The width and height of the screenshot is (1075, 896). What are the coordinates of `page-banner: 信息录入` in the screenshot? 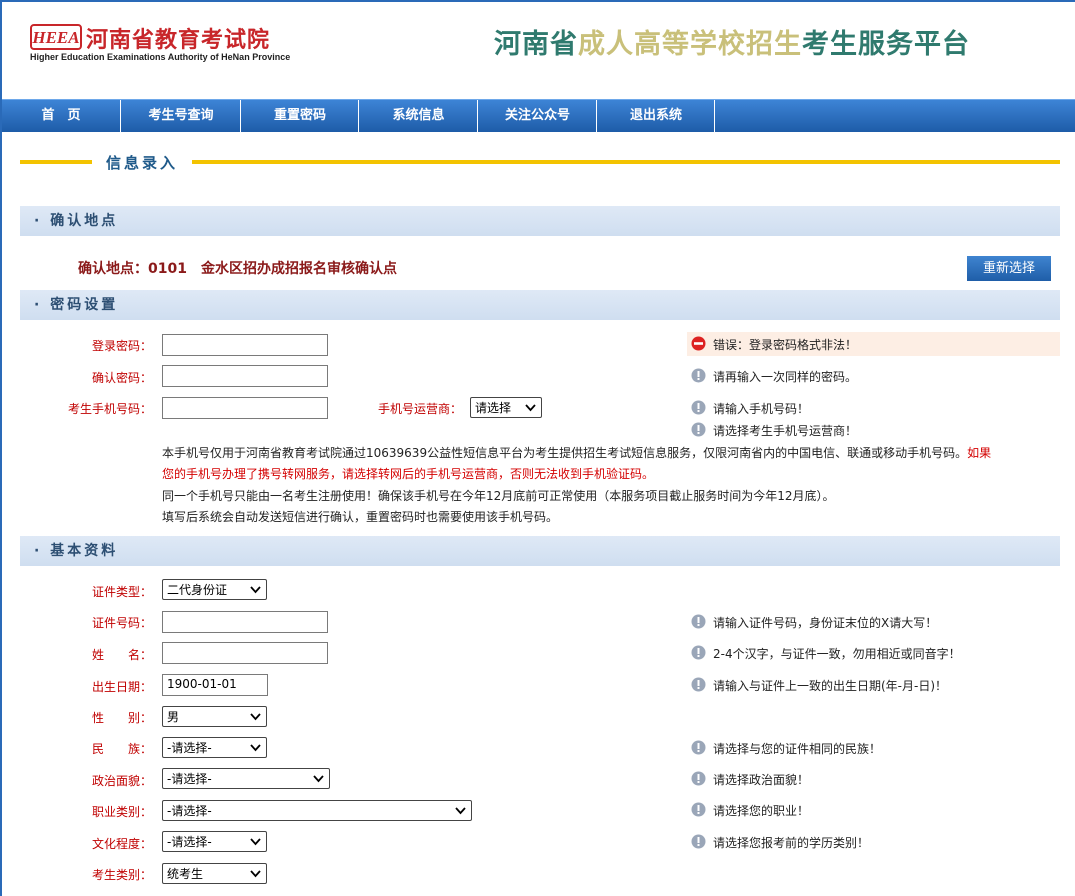 It's located at (540, 162).